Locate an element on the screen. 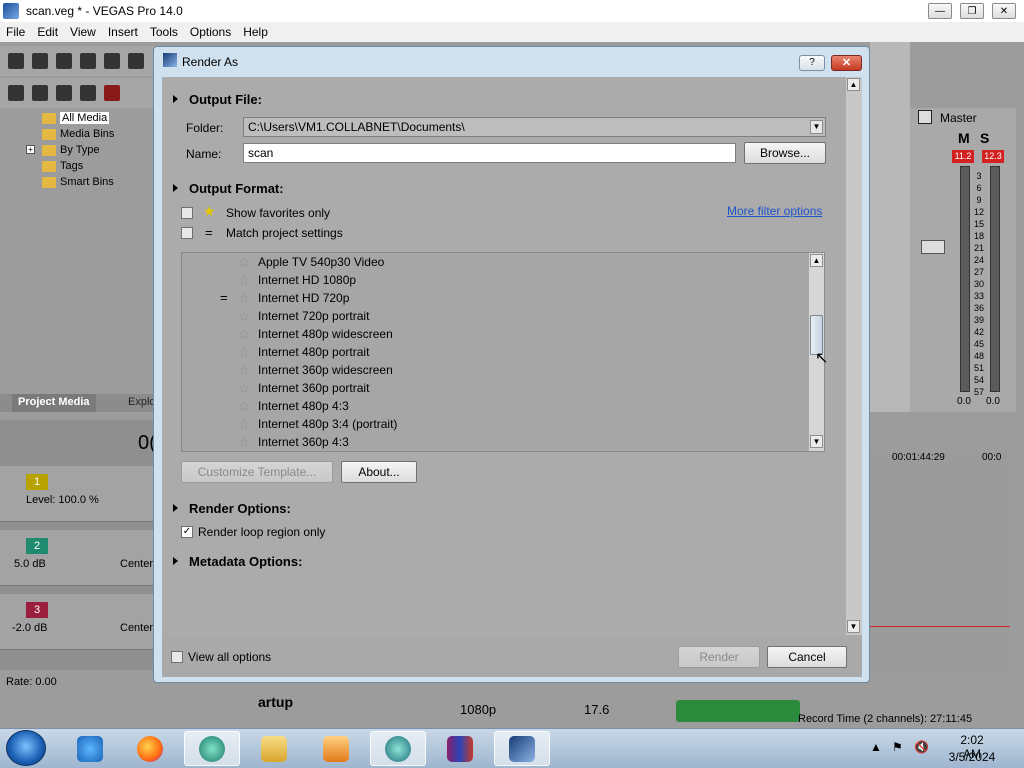 The height and width of the screenshot is (768, 1024). list-item: ☆ Internet 360p 4:3 is located at coordinates (495, 442).